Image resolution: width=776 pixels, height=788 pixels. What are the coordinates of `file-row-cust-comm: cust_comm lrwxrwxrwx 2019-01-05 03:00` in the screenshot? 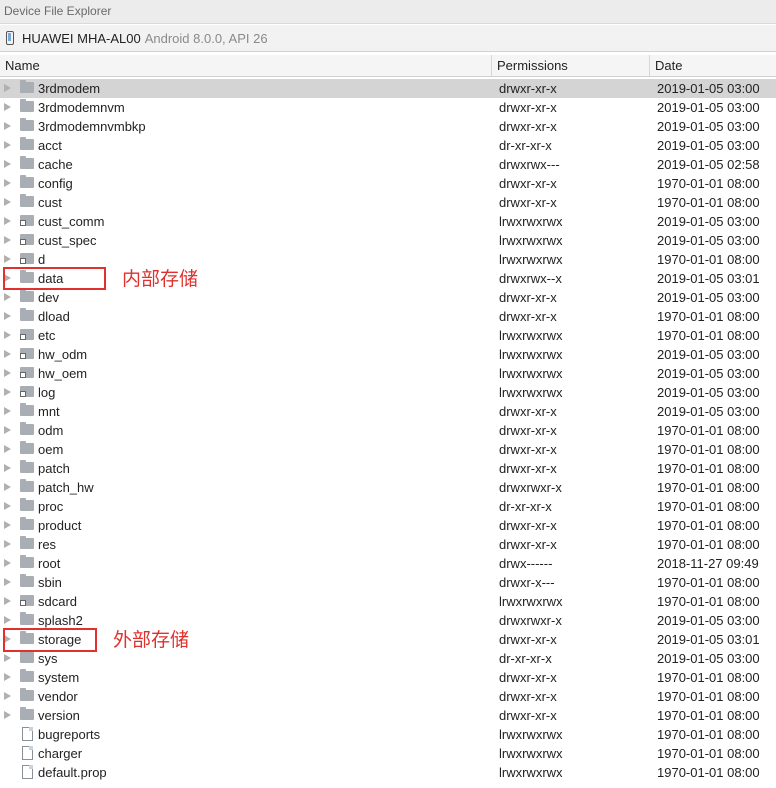 It's located at (388, 221).